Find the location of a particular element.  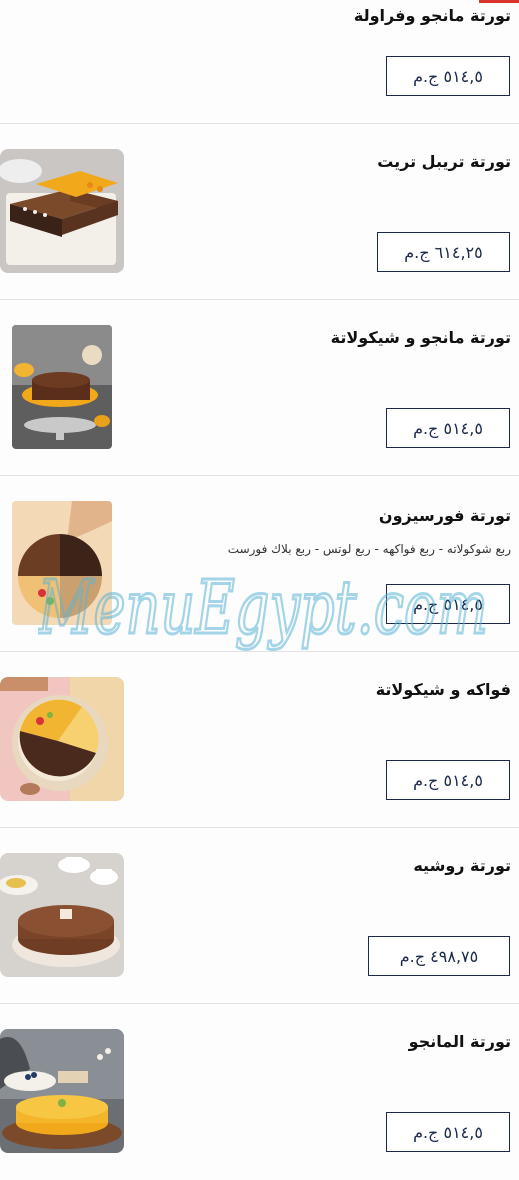

price-button: ٤٩٨,٧٥ ج.م is located at coordinates (439, 956).